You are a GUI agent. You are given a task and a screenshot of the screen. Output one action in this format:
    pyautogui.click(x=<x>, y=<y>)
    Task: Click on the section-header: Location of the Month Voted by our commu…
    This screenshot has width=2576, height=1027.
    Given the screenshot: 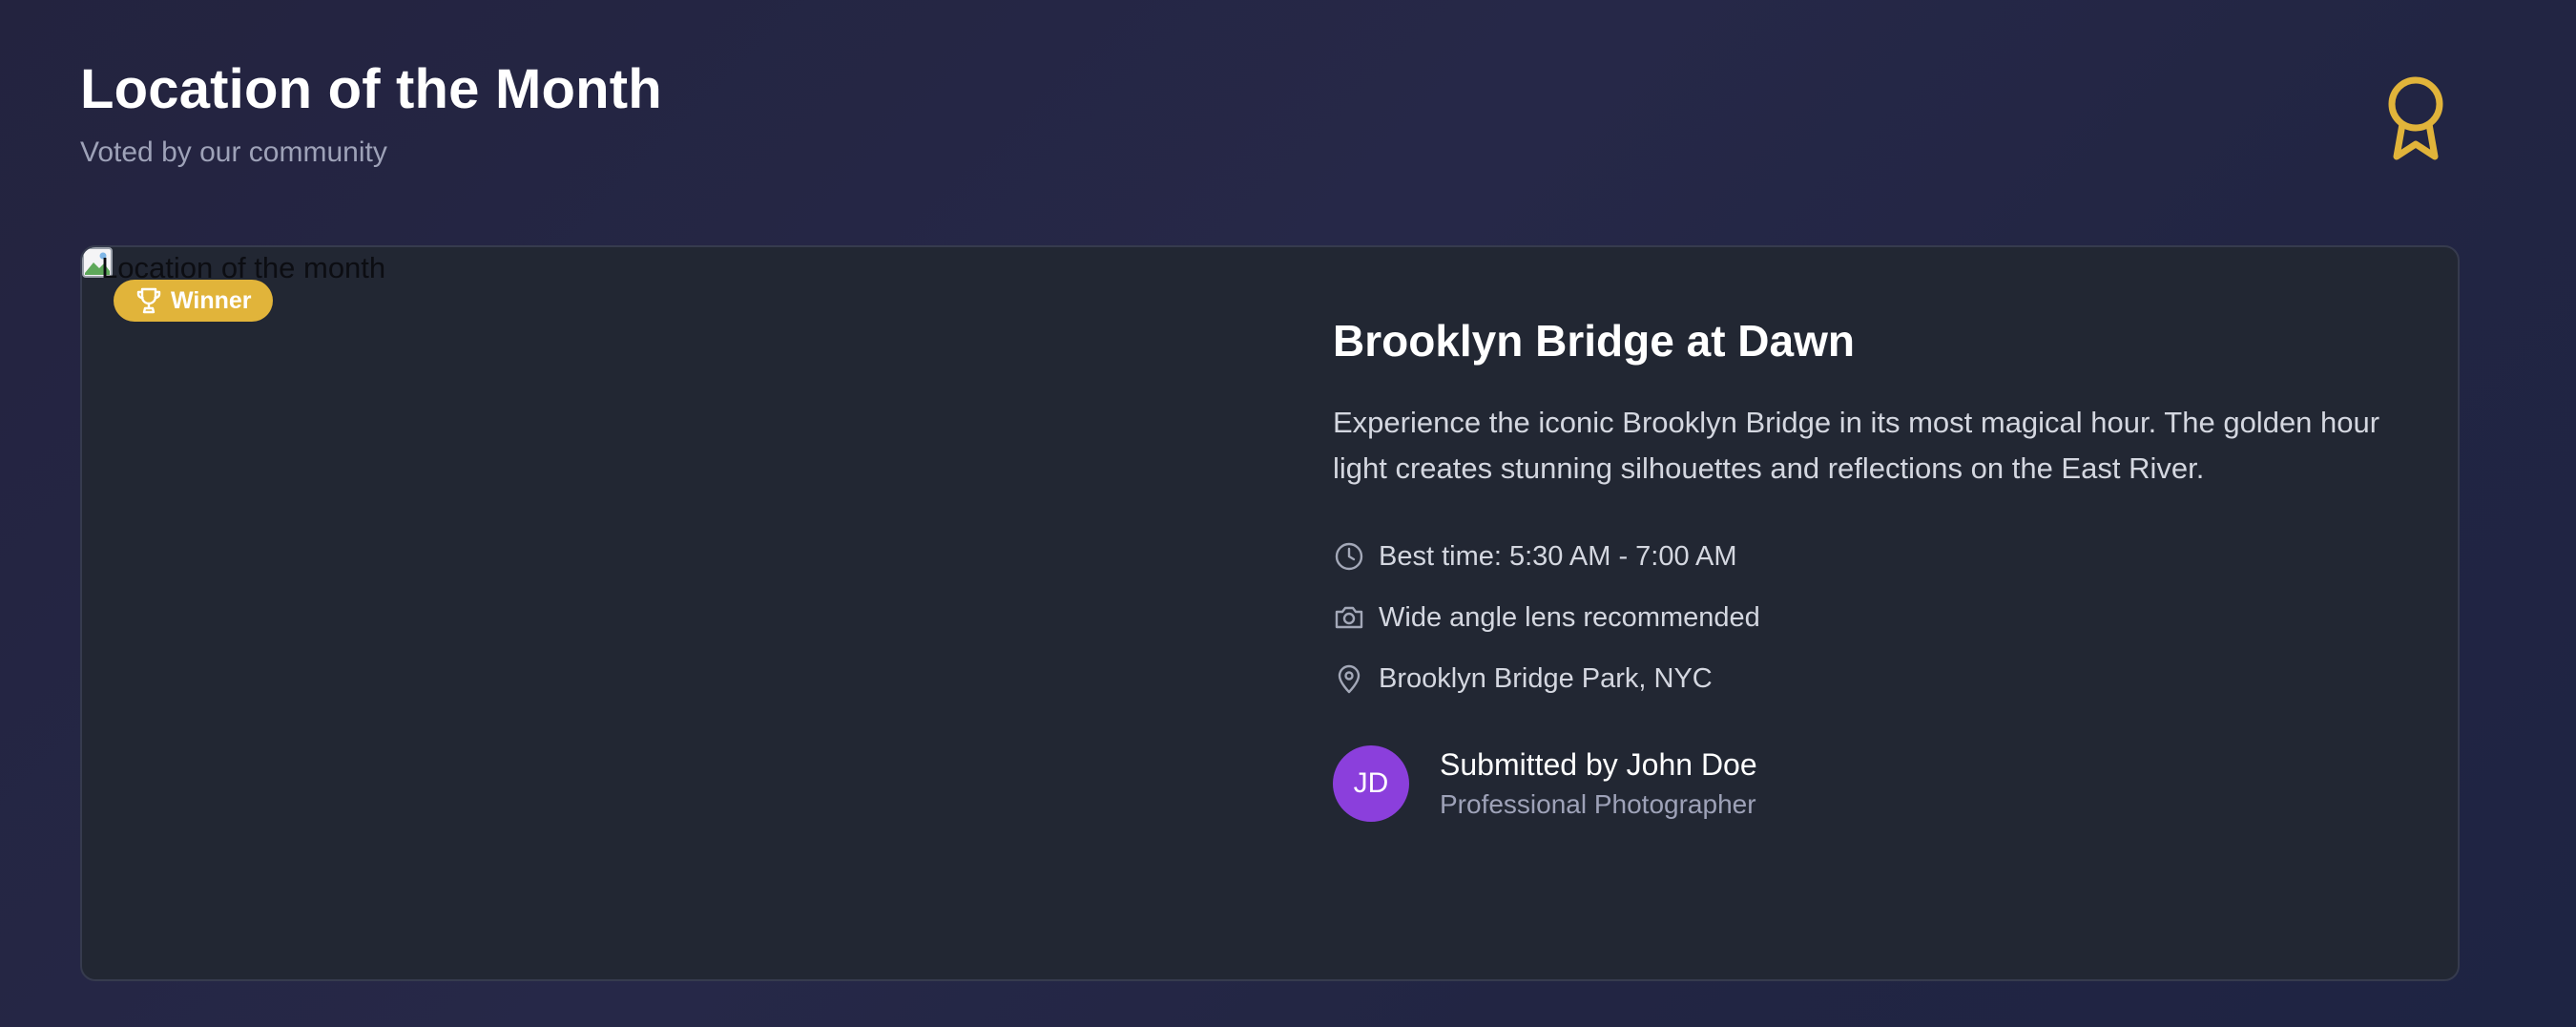 What is the action you would take?
    pyautogui.click(x=371, y=112)
    